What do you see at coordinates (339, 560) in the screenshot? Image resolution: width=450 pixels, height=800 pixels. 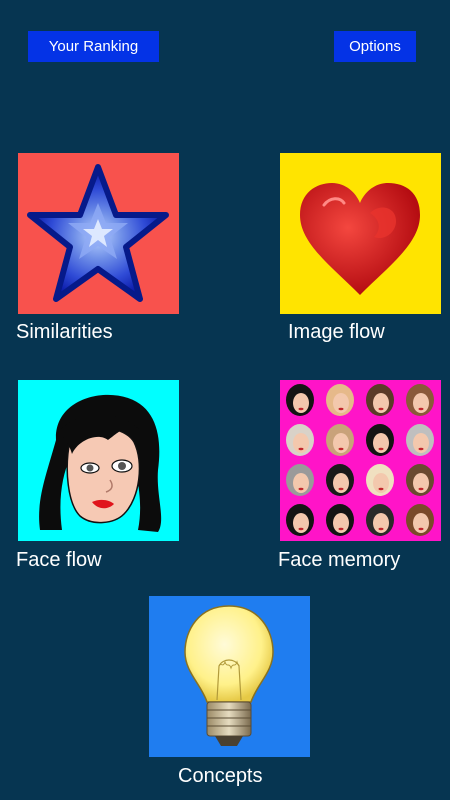 I see `face-memory-label: Face memory` at bounding box center [339, 560].